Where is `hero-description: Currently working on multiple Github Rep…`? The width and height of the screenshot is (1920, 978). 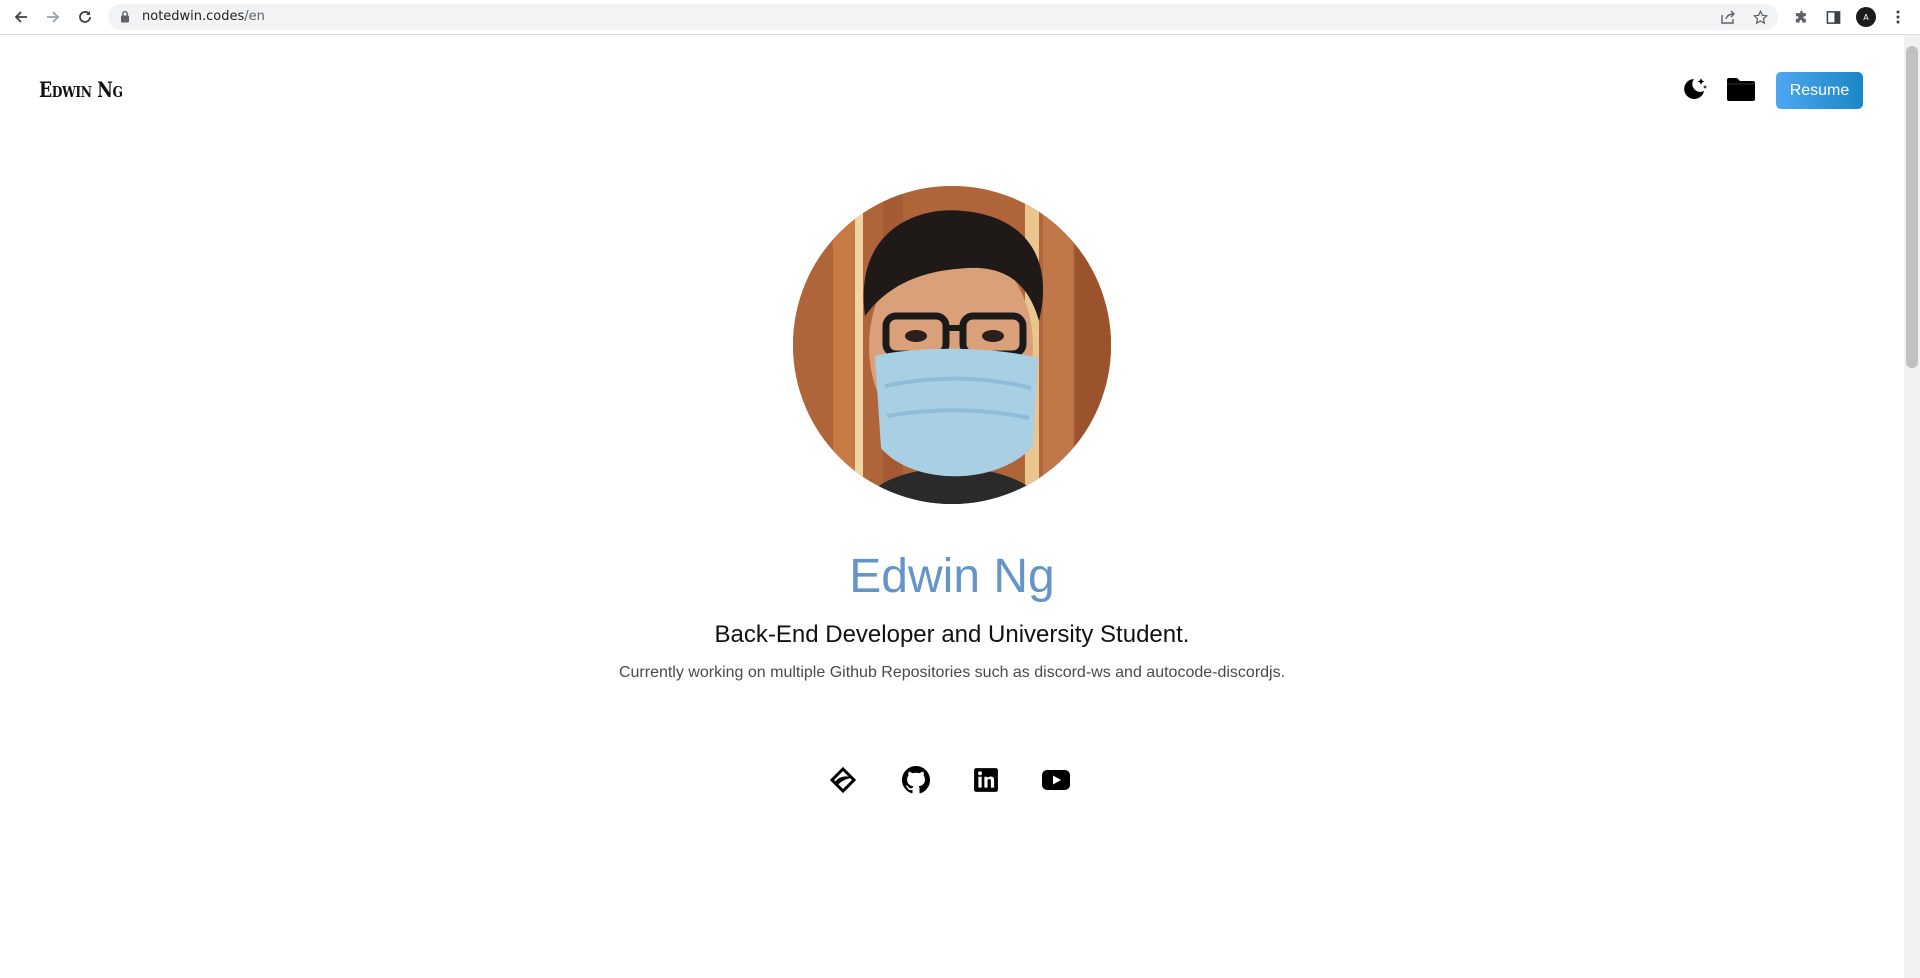
hero-description: Currently working on multiple Github Rep… is located at coordinates (952, 672).